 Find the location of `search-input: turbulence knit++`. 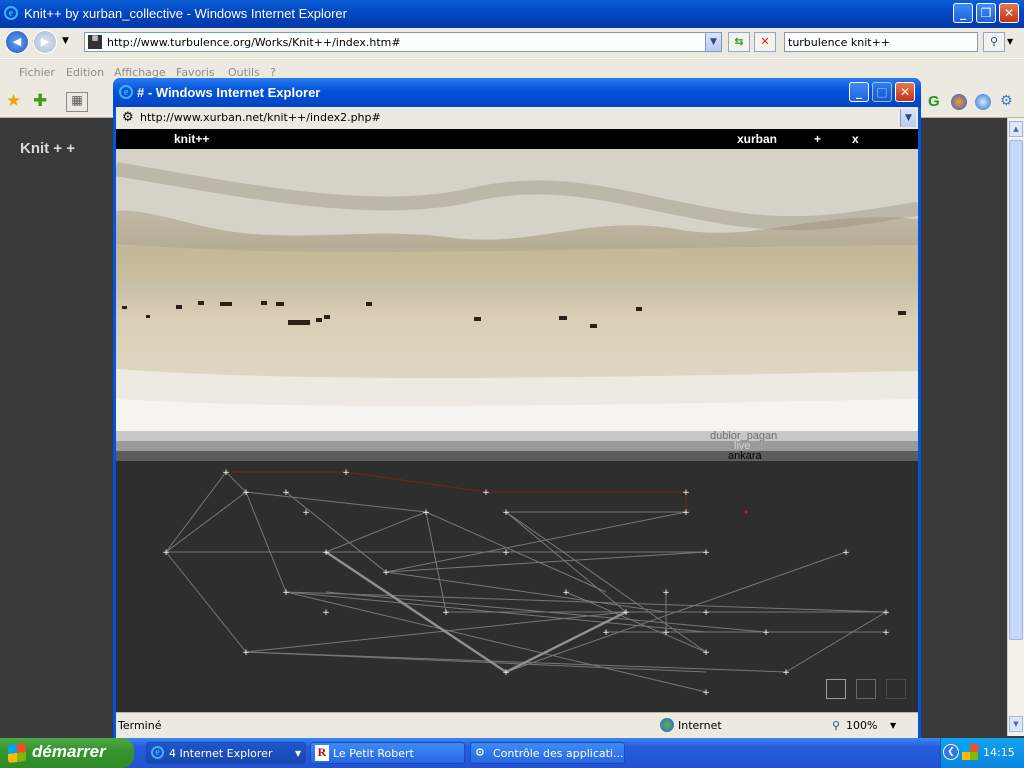

search-input: turbulence knit++ is located at coordinates (881, 42).